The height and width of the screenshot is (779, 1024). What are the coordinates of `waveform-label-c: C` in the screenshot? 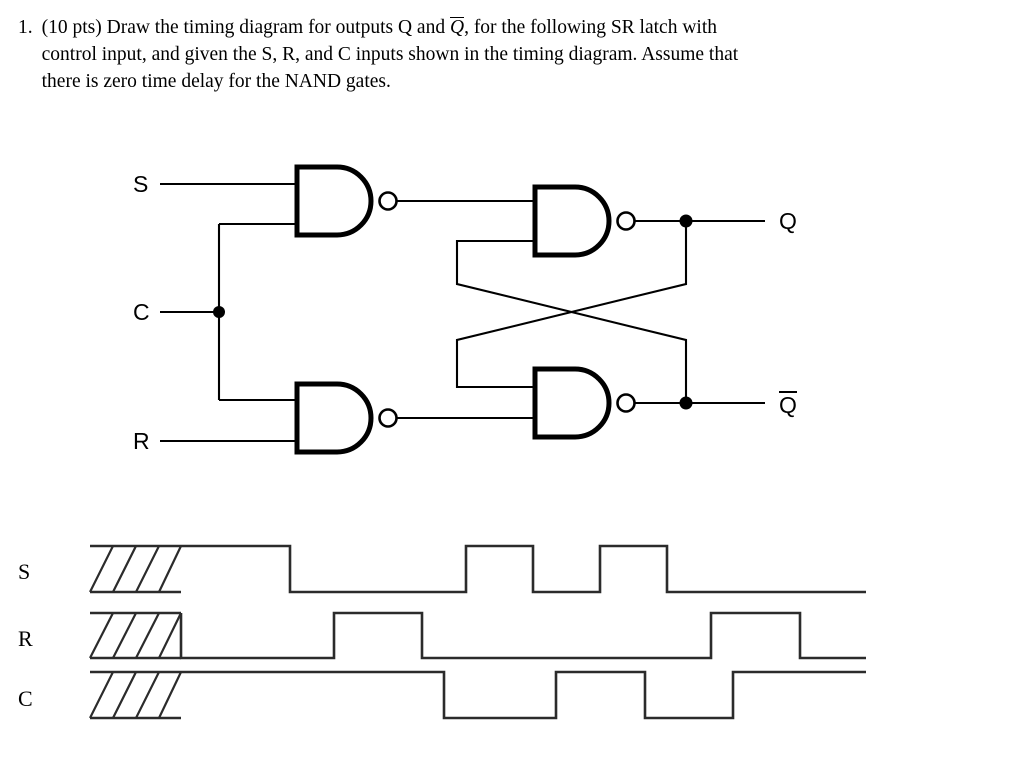 It's located at (25, 698).